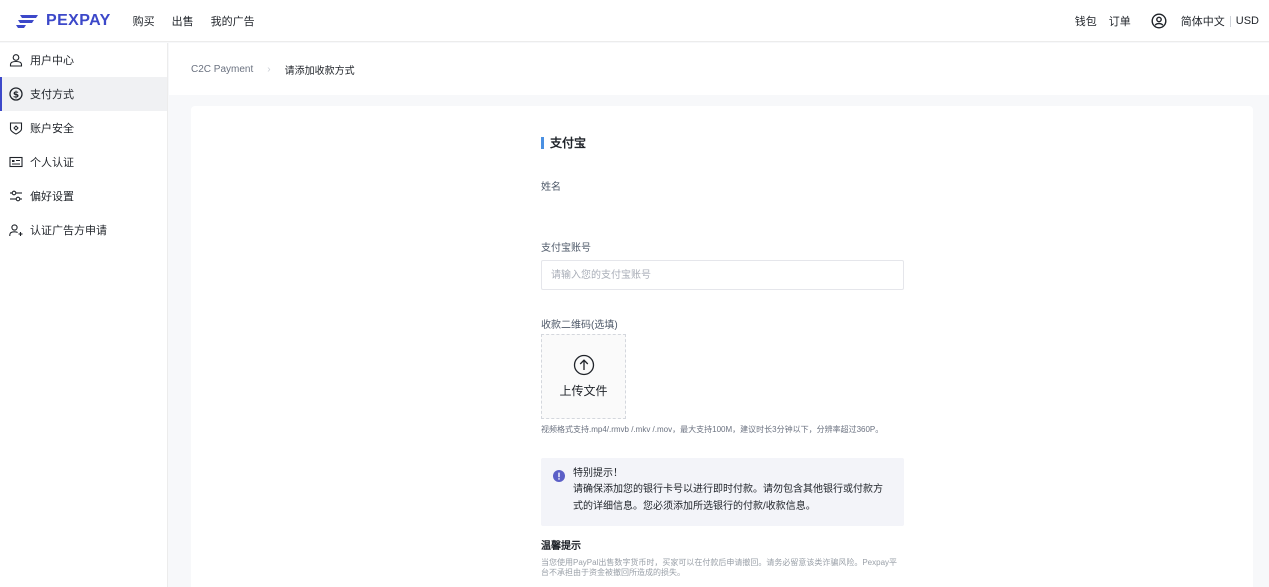 The height and width of the screenshot is (587, 1269). Describe the element at coordinates (144, 21) in the screenshot. I see `nav-buy: 购买` at that location.